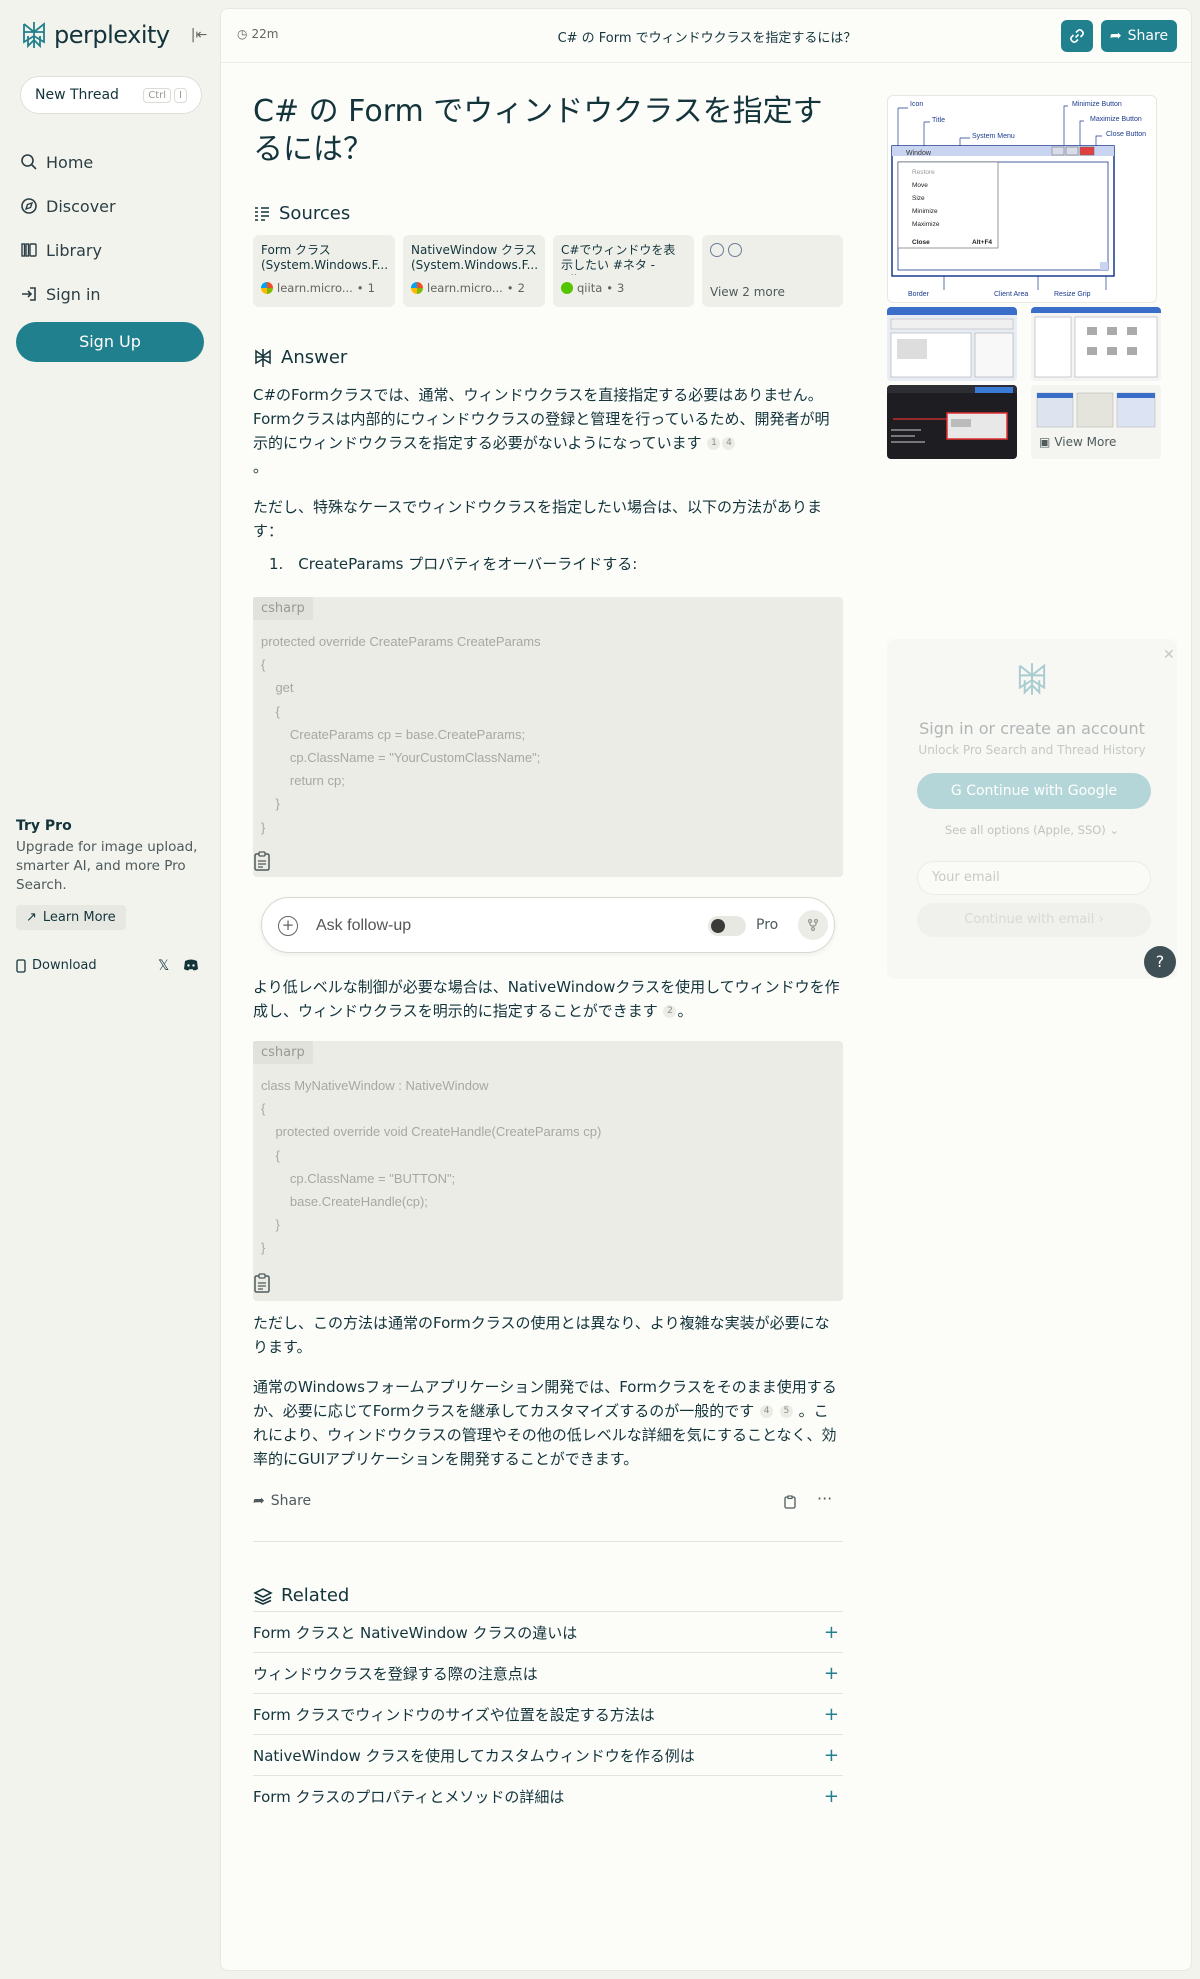  What do you see at coordinates (1032, 750) in the screenshot?
I see `sign-in-subtitle: Unlock Pro Search and Thread History` at bounding box center [1032, 750].